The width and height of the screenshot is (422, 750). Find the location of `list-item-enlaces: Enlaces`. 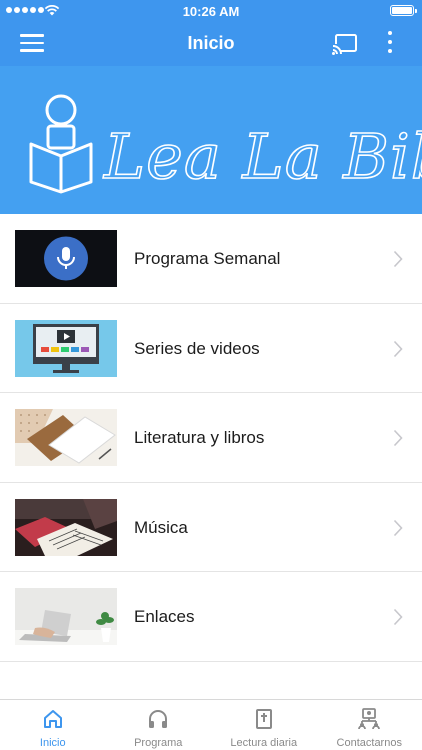

list-item-enlaces: Enlaces is located at coordinates (211, 617).